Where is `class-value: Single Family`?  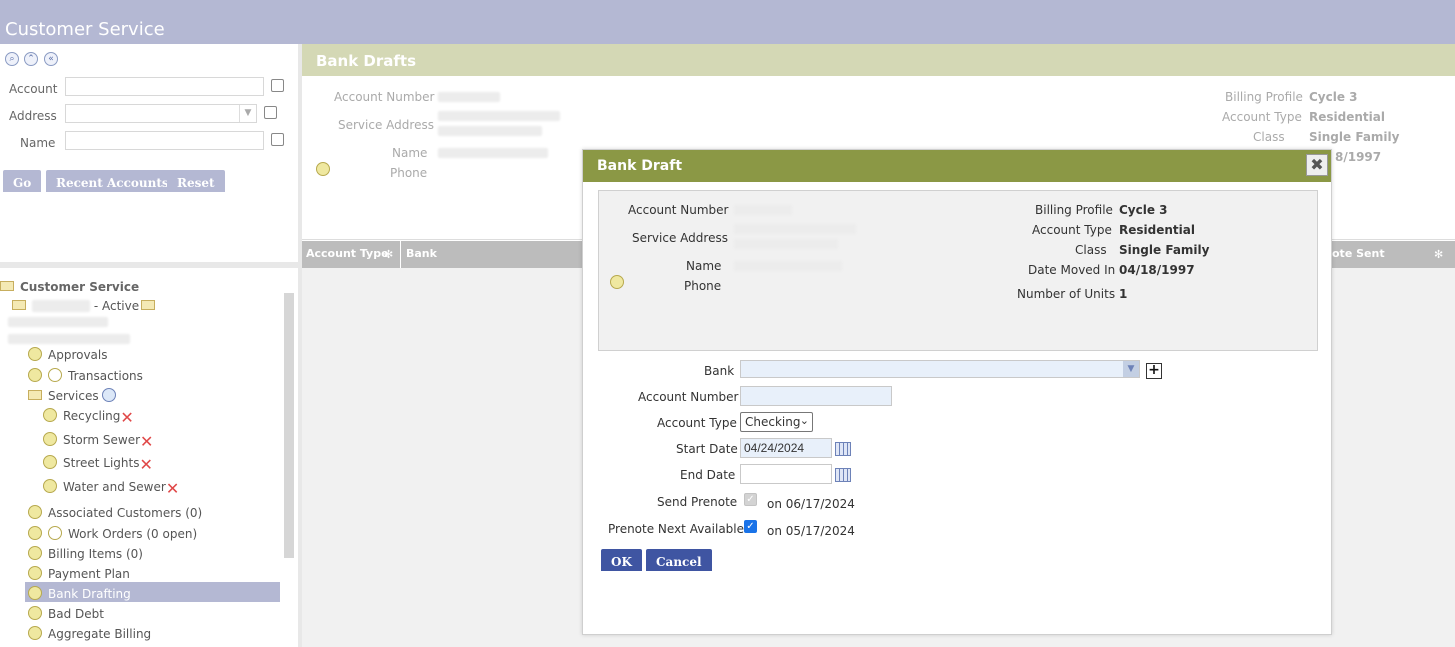
class-value: Single Family is located at coordinates (1164, 250).